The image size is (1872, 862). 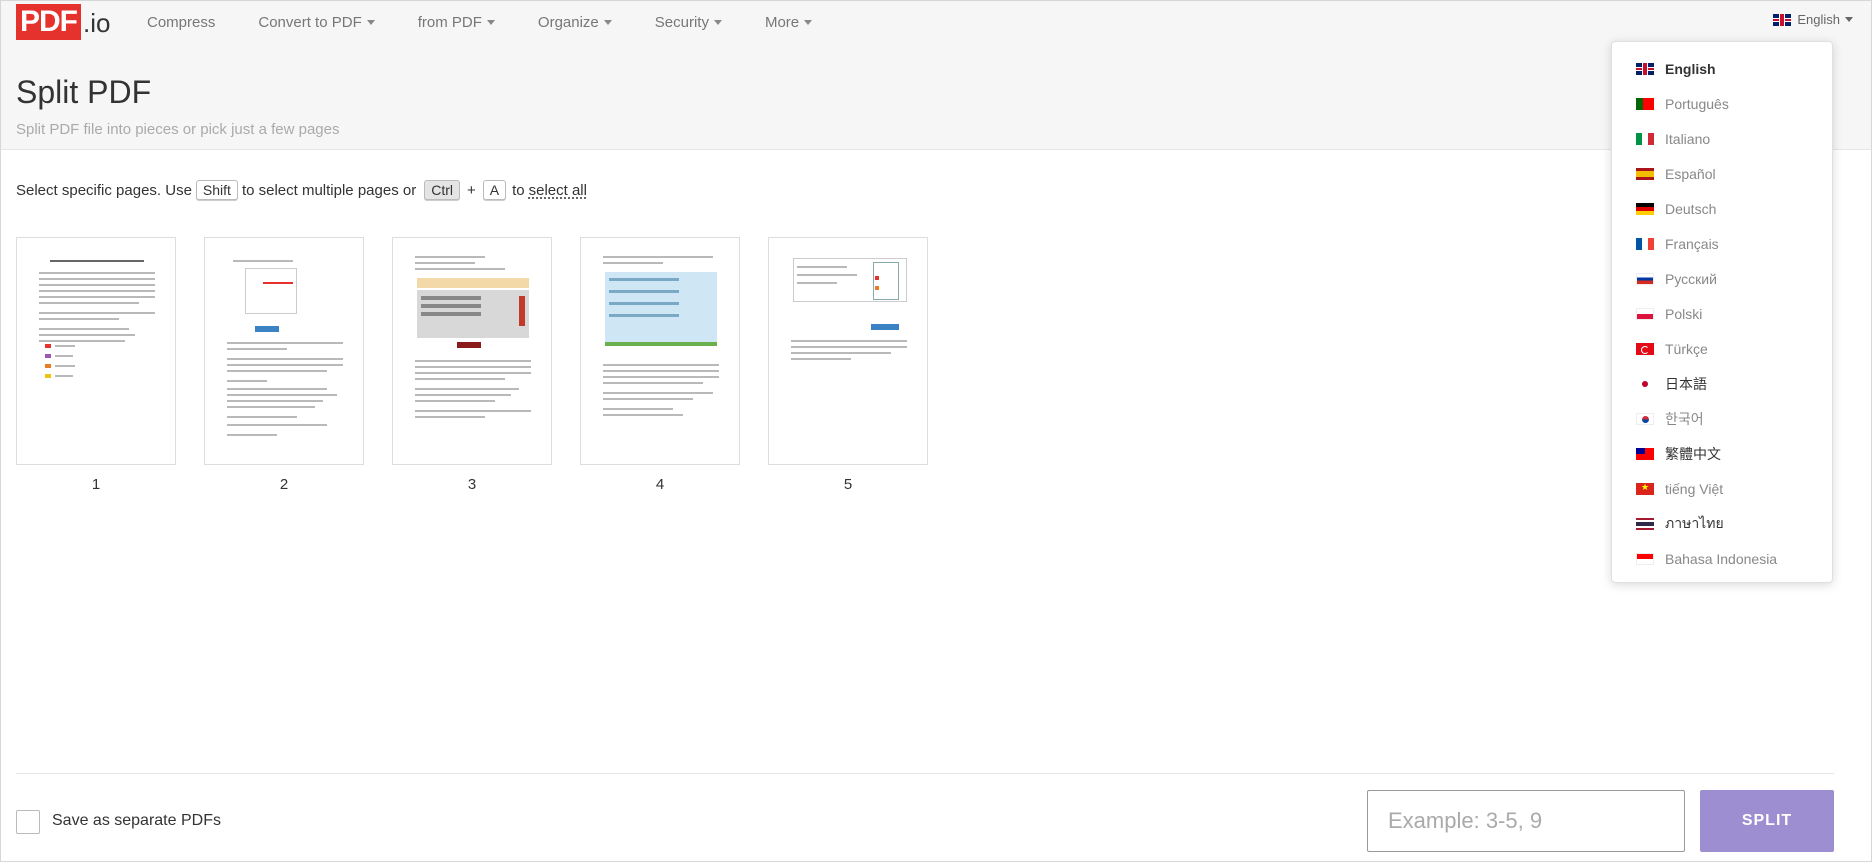 What do you see at coordinates (1690, 174) in the screenshot?
I see `language-option-label: Español` at bounding box center [1690, 174].